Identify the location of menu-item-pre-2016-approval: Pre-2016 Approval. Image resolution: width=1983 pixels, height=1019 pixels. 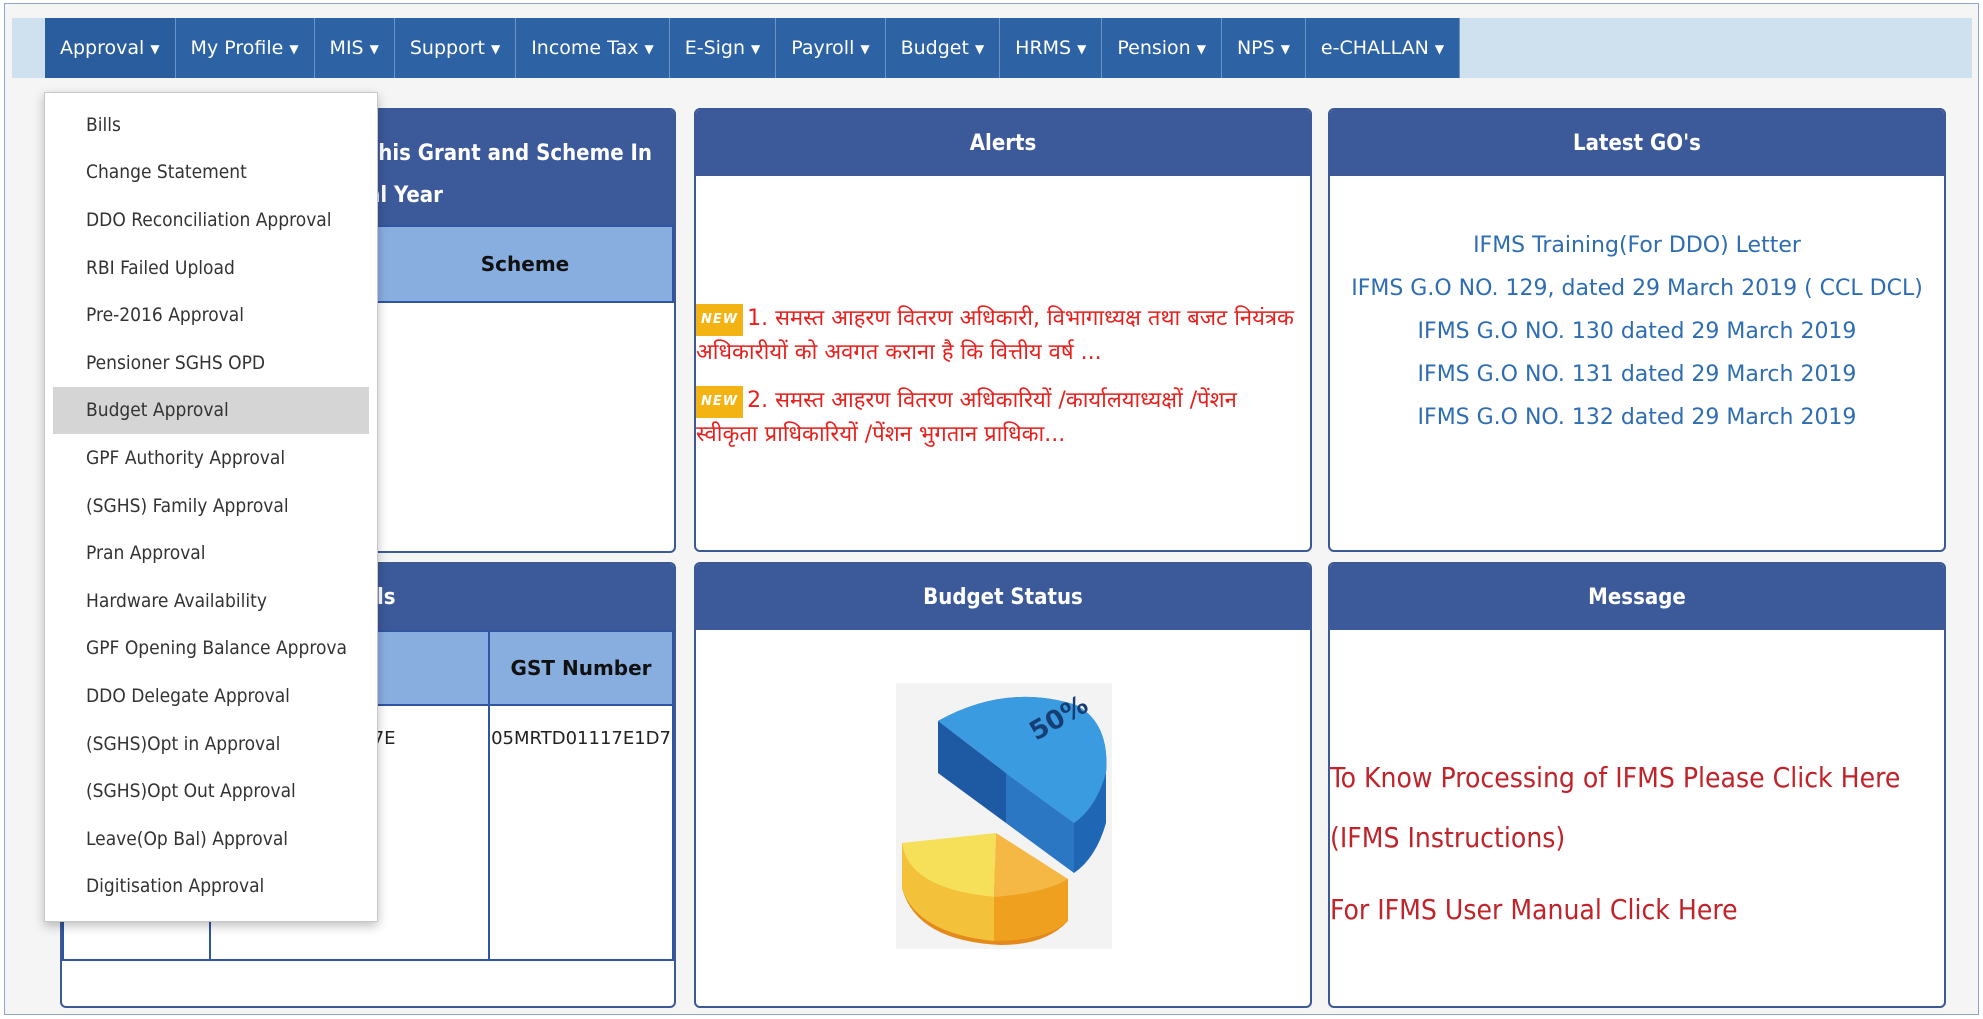
(211, 315).